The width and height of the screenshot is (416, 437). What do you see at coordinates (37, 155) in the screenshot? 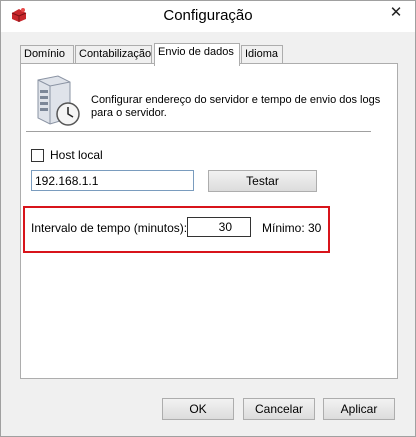
I see `host-local-checkbox` at bounding box center [37, 155].